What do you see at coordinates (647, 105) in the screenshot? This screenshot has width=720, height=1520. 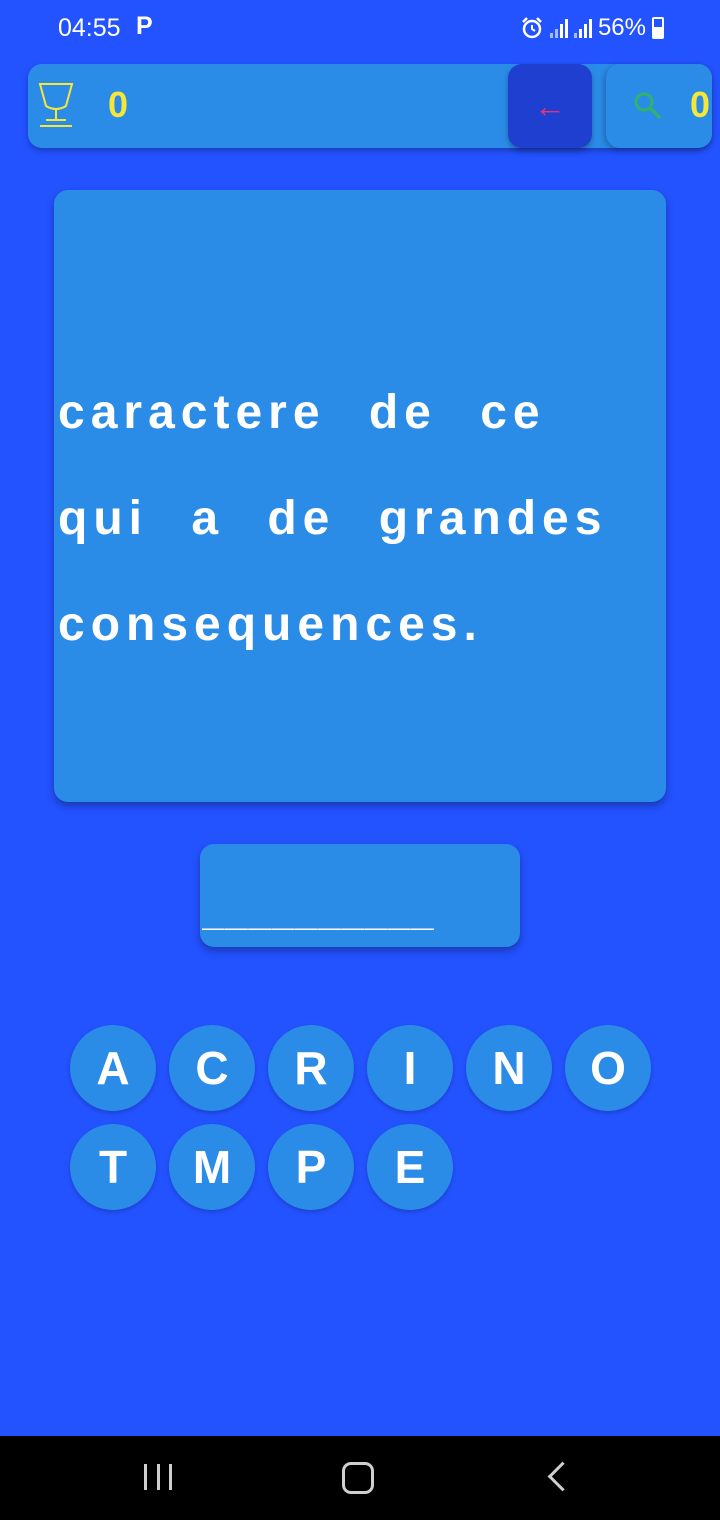 I see `search-icon` at bounding box center [647, 105].